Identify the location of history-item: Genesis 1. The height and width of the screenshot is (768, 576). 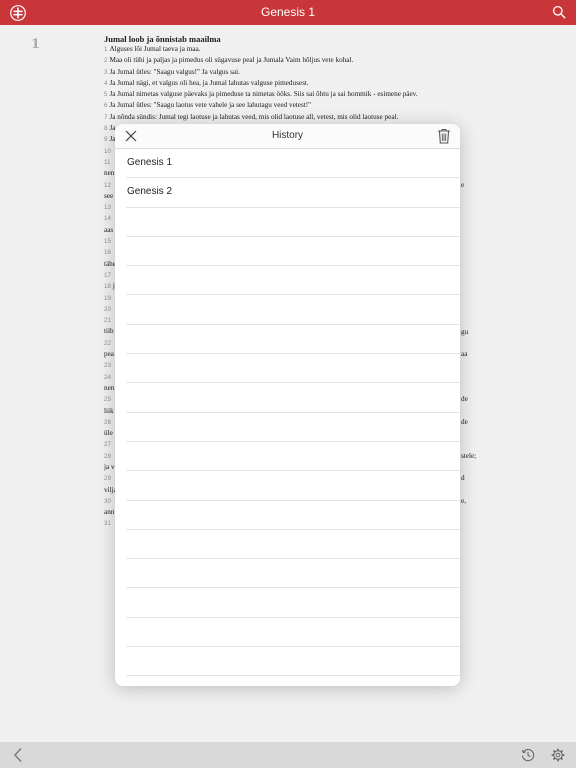
(293, 164).